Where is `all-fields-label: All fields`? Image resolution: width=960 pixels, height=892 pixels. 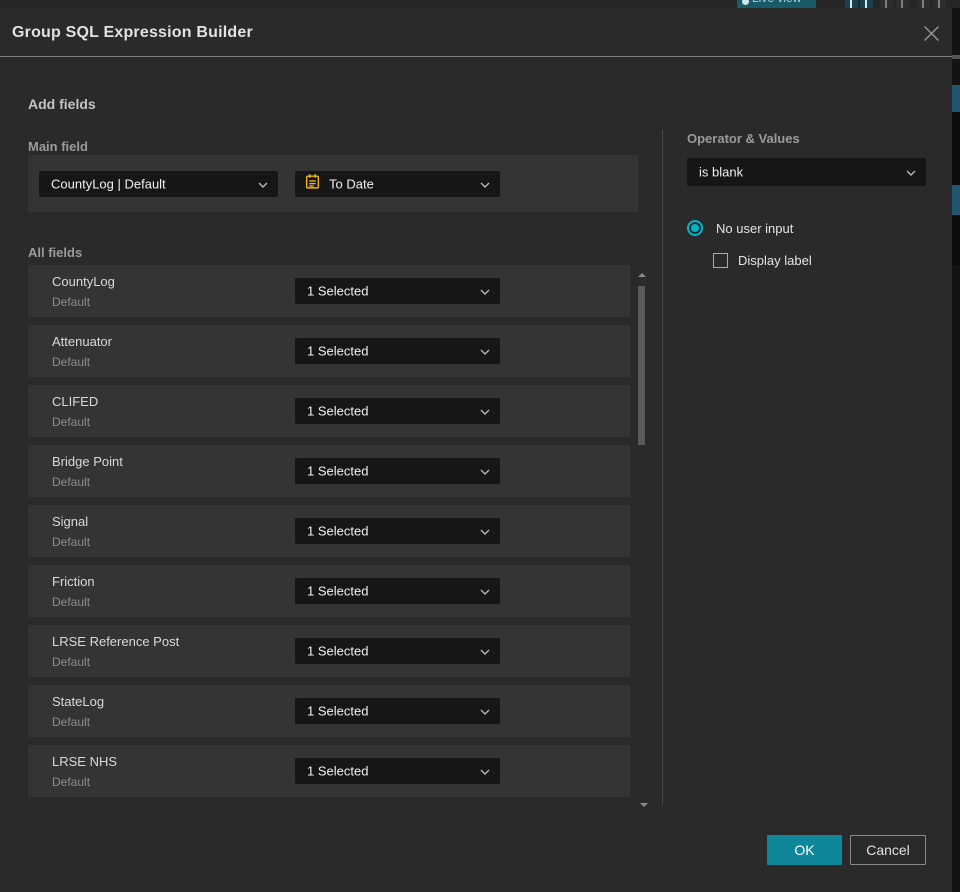
all-fields-label: All fields is located at coordinates (55, 252).